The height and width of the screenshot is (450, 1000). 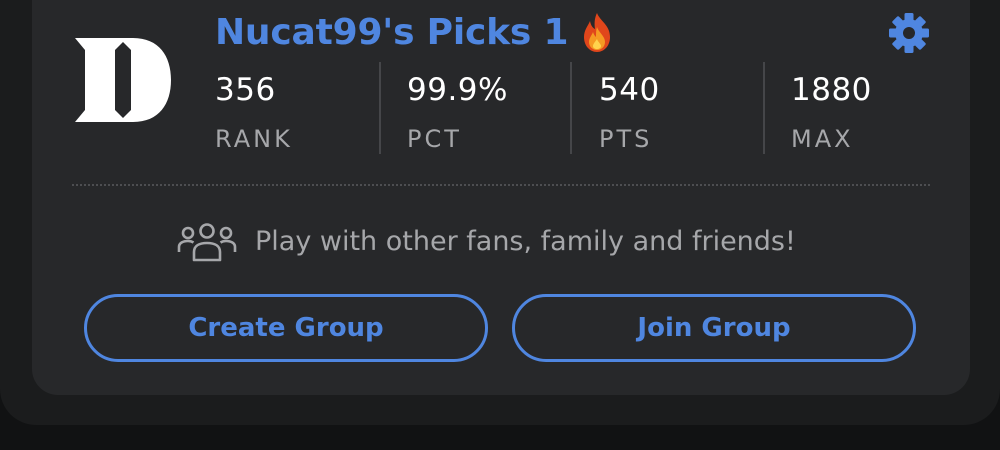 I want to click on bracket-title: Nucat99's Picks 1, so click(x=391, y=32).